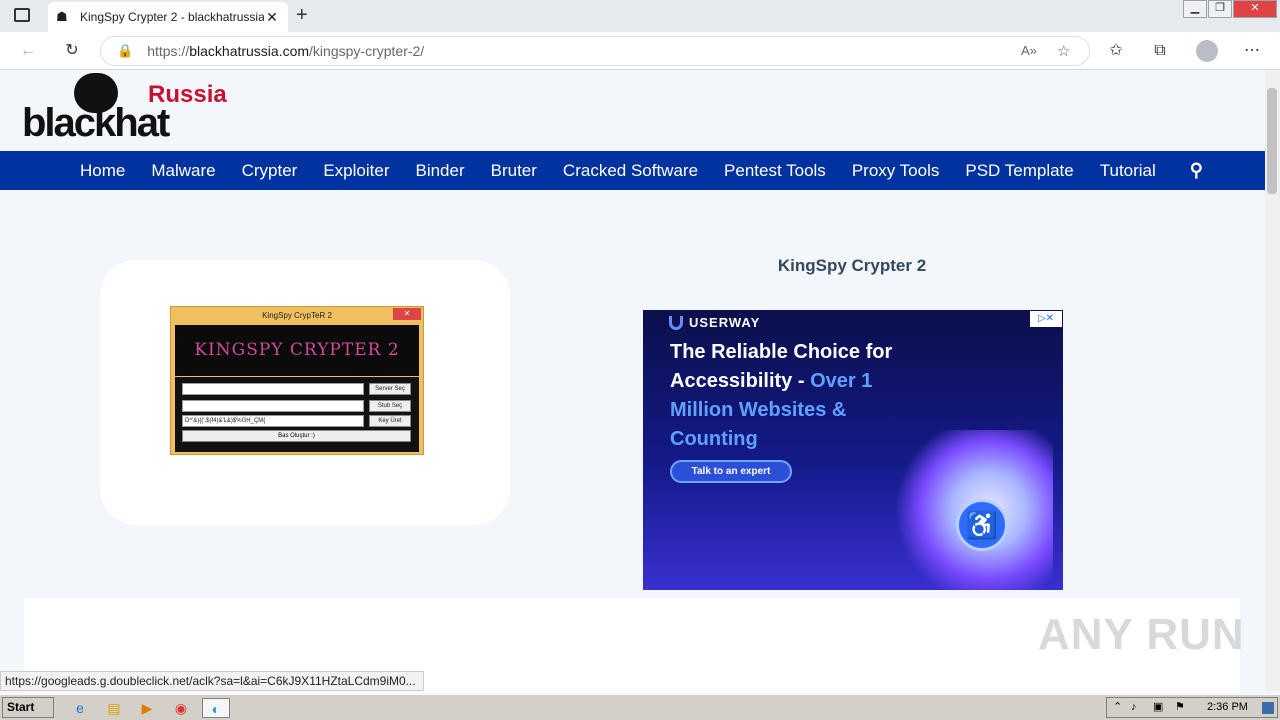 The width and height of the screenshot is (1280, 720). Describe the element at coordinates (270, 171) in the screenshot. I see `nav-crypter: Crypter` at that location.